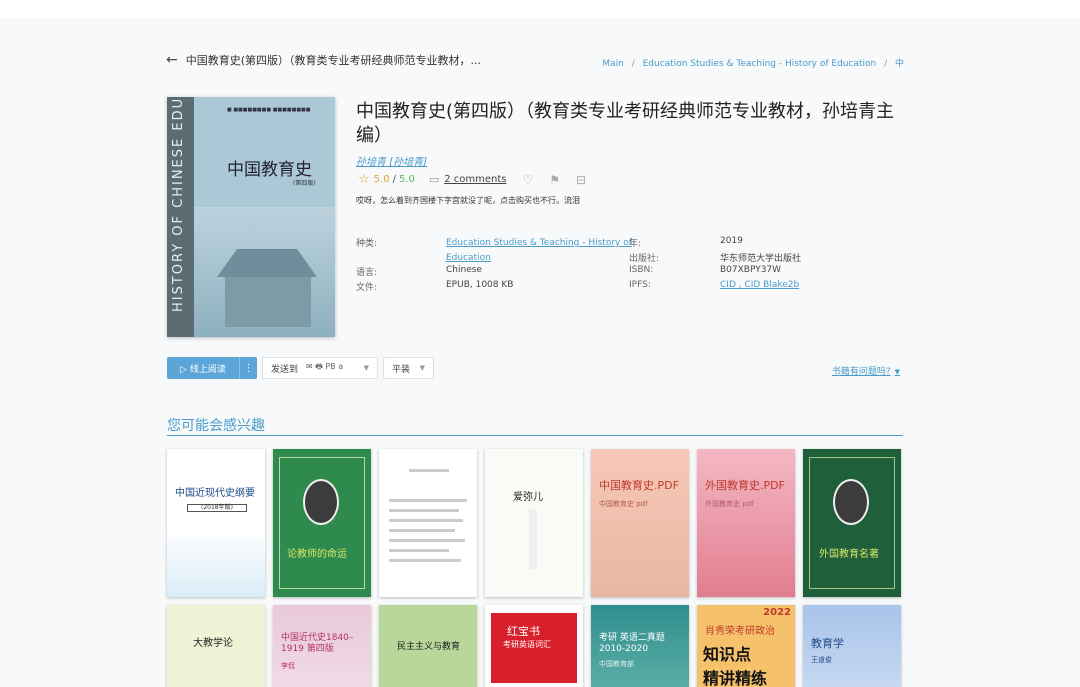 This screenshot has height=687, width=1080. I want to click on book-card-title: 红宝书, so click(523, 631).